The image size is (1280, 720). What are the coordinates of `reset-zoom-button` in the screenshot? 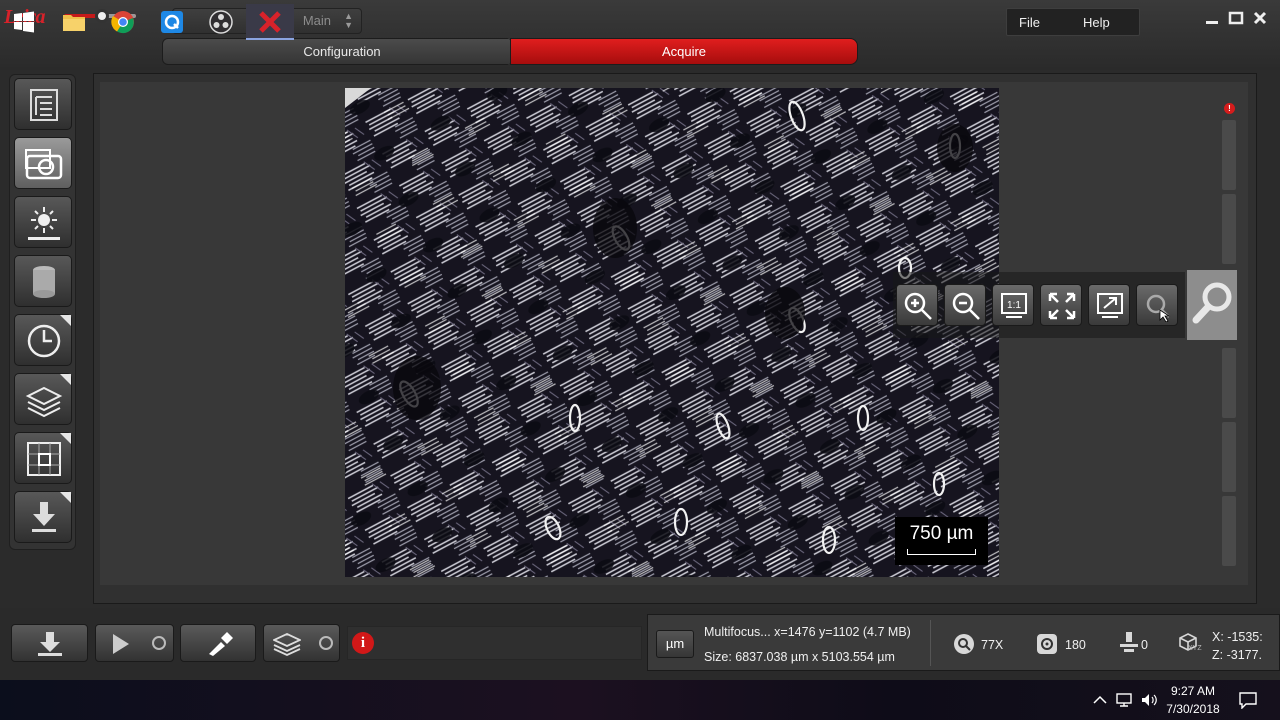 It's located at (1157, 305).